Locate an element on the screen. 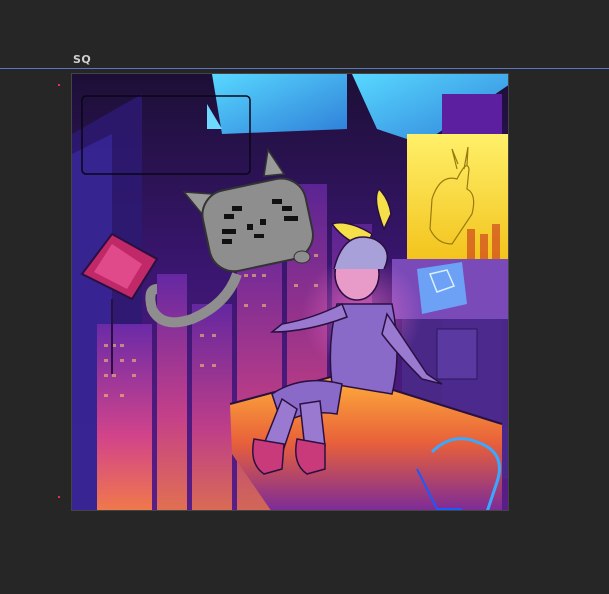 This screenshot has width=609, height=594. ruler-guide-line is located at coordinates (304, 68).